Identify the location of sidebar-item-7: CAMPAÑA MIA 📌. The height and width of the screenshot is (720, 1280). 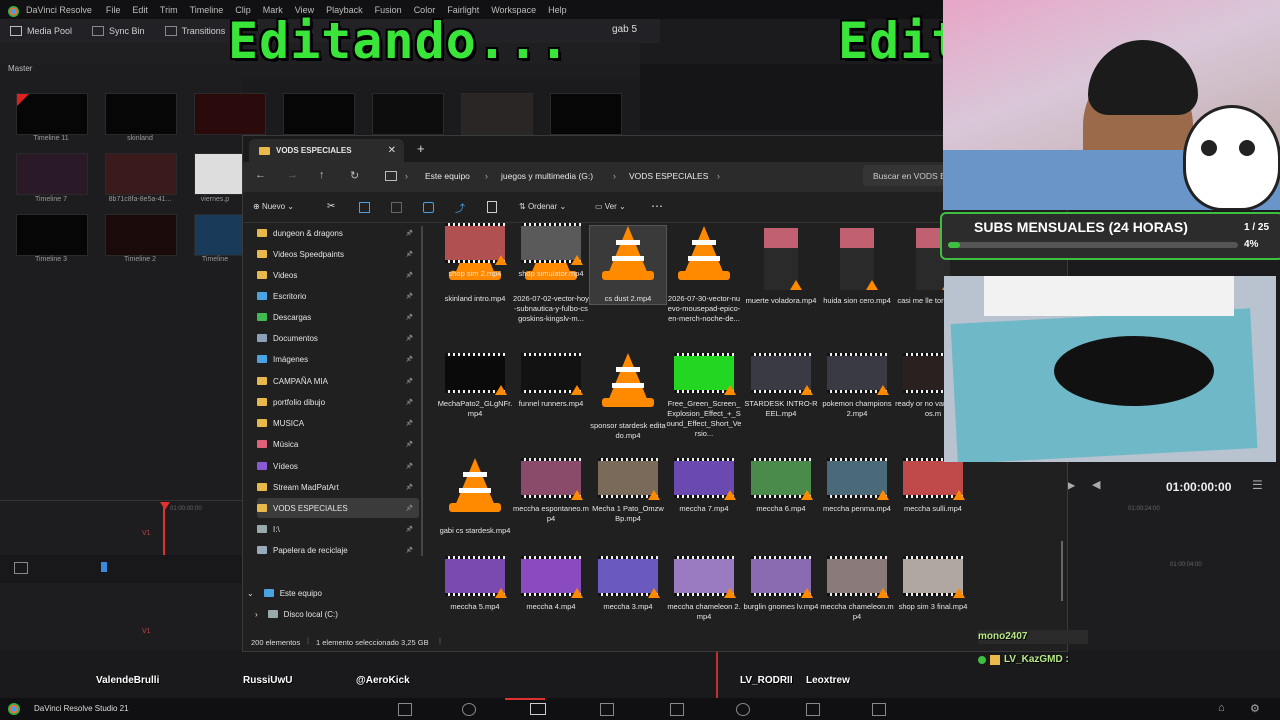
(338, 381).